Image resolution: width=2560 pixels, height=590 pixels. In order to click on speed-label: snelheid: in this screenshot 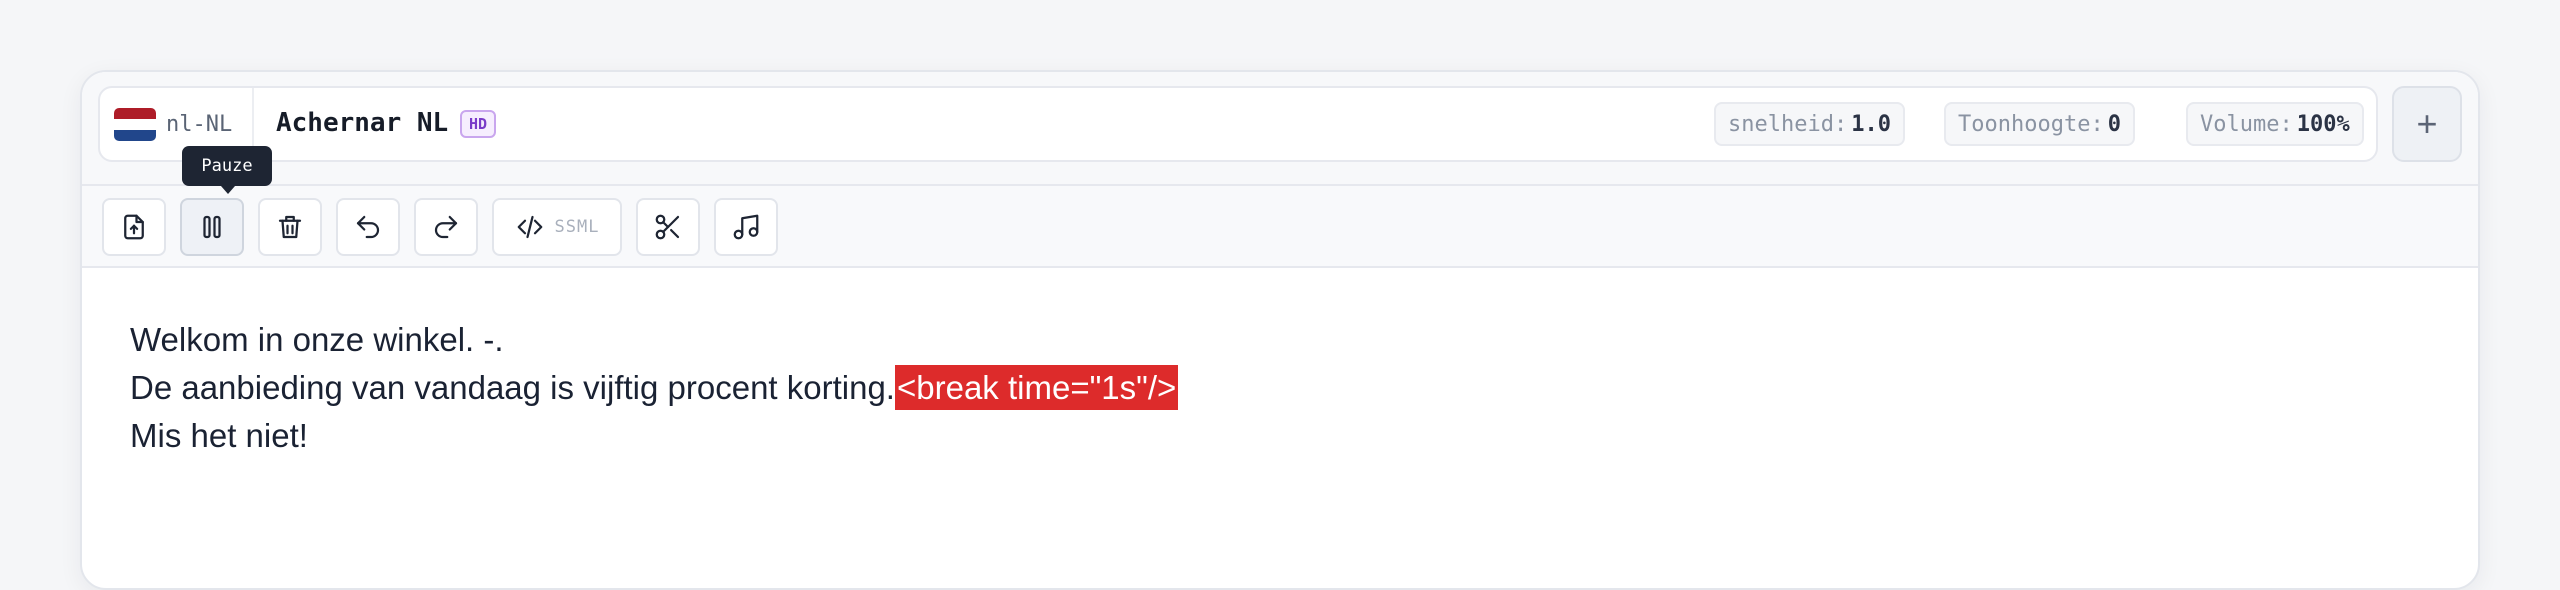, I will do `click(1788, 124)`.